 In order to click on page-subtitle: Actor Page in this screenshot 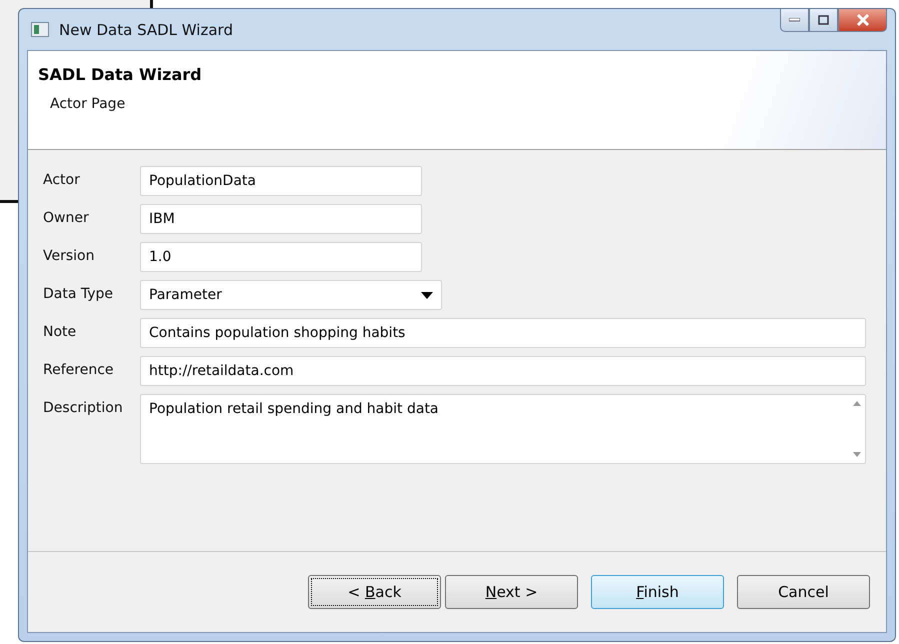, I will do `click(87, 104)`.